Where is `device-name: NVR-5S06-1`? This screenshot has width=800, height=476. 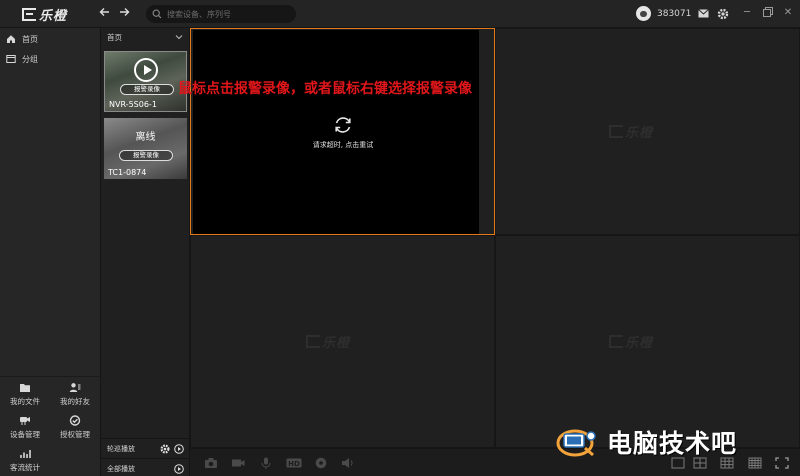
device-name: NVR-5S06-1 is located at coordinates (133, 104).